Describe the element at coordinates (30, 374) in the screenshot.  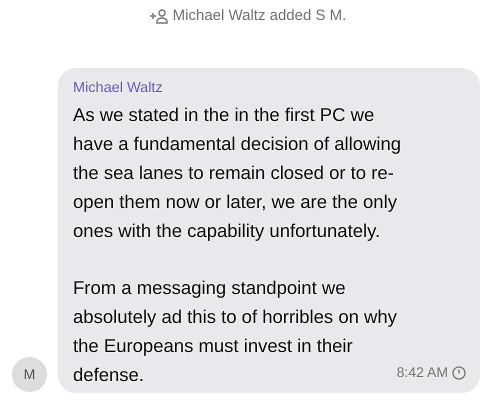
I see `avatar: M` at that location.